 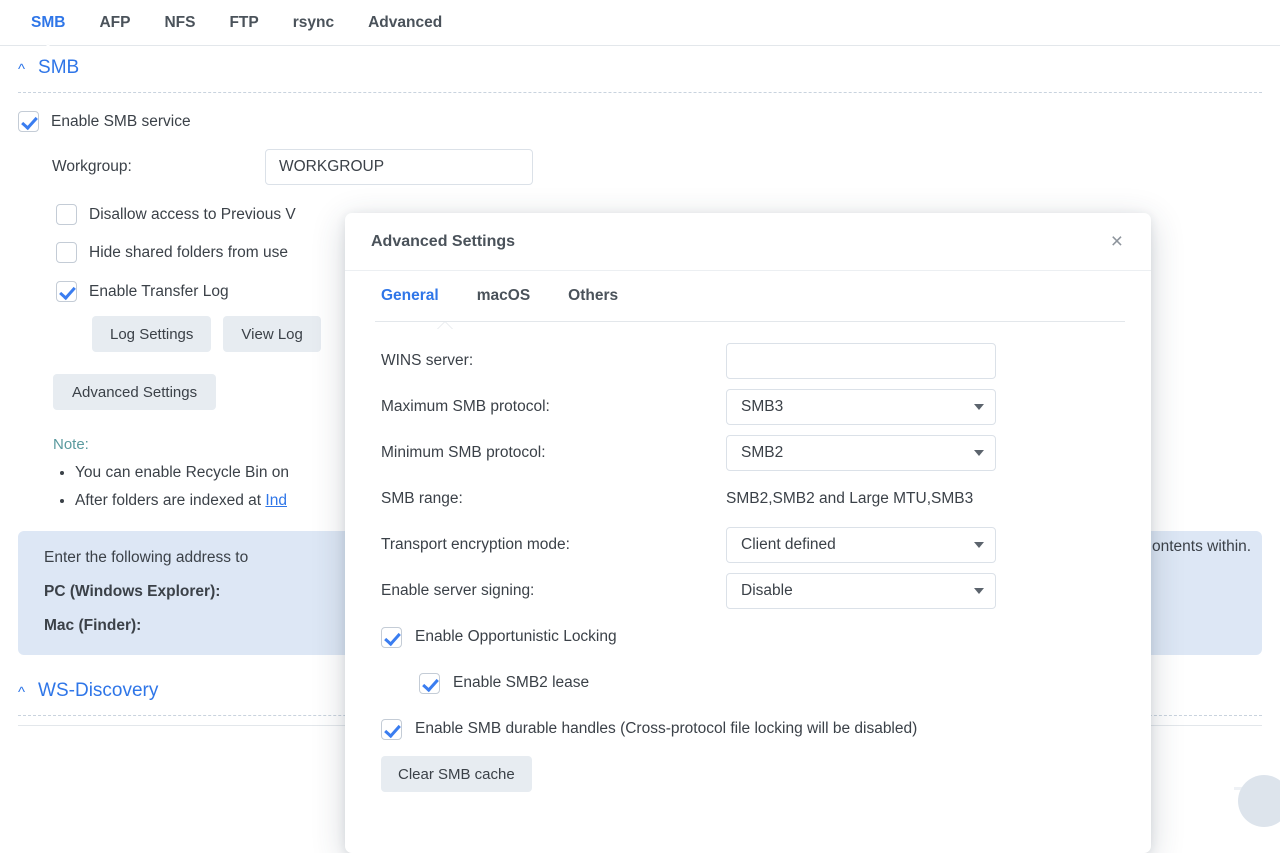 I want to click on smb-range-label: SMB range:, so click(x=553, y=499).